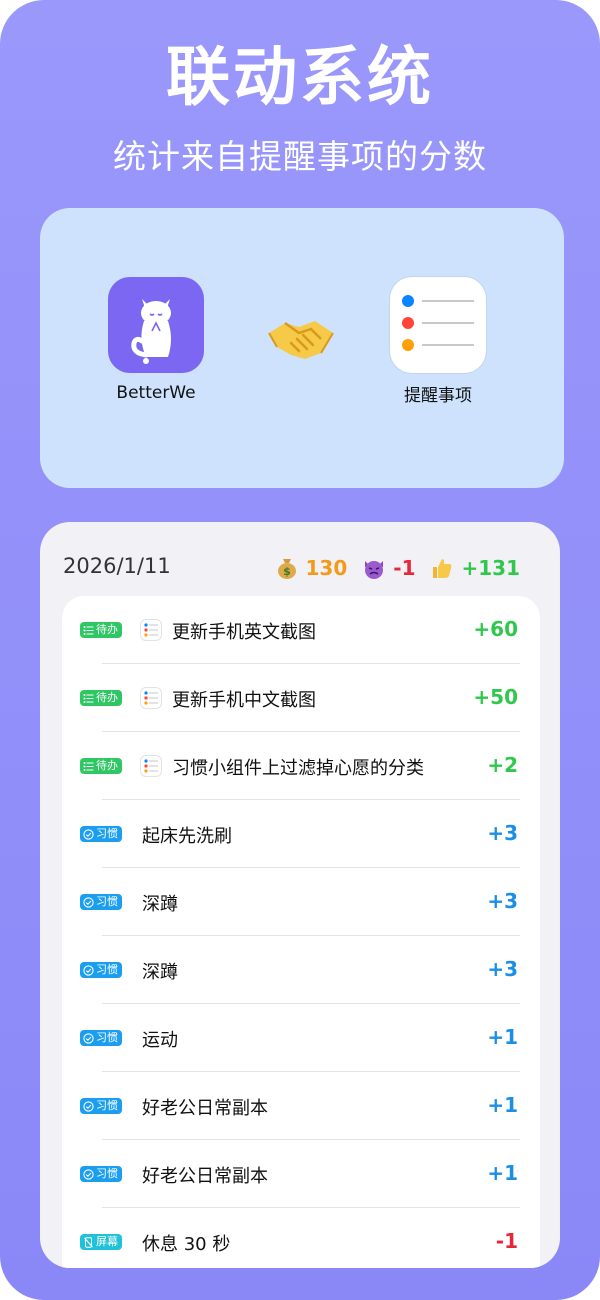 The width and height of the screenshot is (600, 1300). What do you see at coordinates (490, 568) in the screenshot?
I see `total-value: +131` at bounding box center [490, 568].